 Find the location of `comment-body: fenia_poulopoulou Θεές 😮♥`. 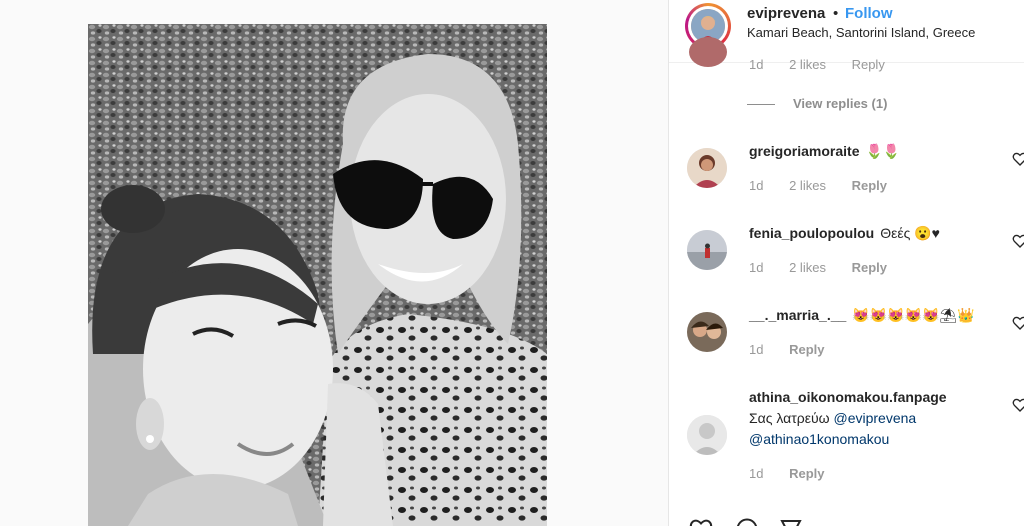

comment-body: fenia_poulopoulou Θεές 😮♥ is located at coordinates (874, 233).